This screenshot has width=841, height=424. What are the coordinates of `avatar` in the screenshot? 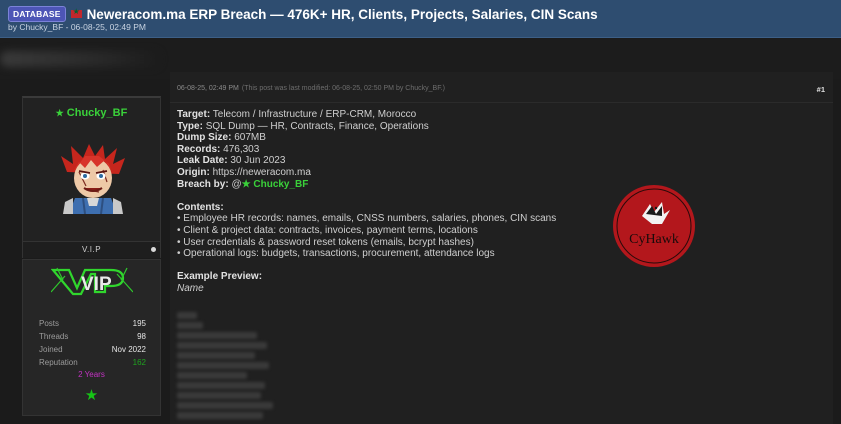 It's located at (93, 178).